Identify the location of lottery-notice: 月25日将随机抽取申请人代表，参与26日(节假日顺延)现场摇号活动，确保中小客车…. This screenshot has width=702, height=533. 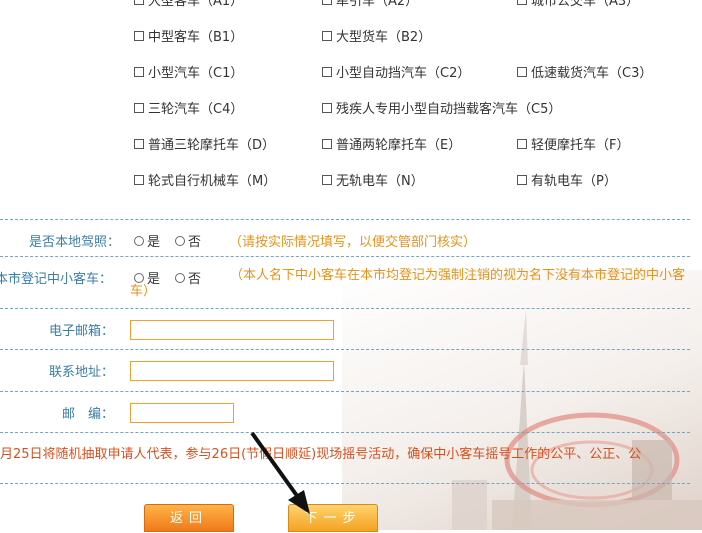
(321, 454).